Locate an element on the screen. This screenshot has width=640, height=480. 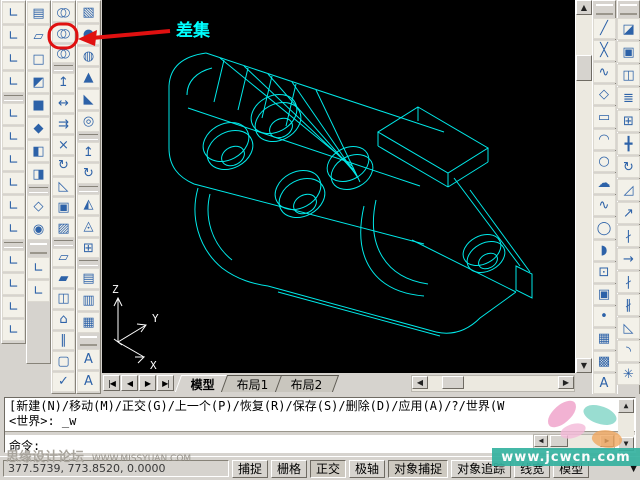
revolve-icon: ↻ is located at coordinates (88, 174).